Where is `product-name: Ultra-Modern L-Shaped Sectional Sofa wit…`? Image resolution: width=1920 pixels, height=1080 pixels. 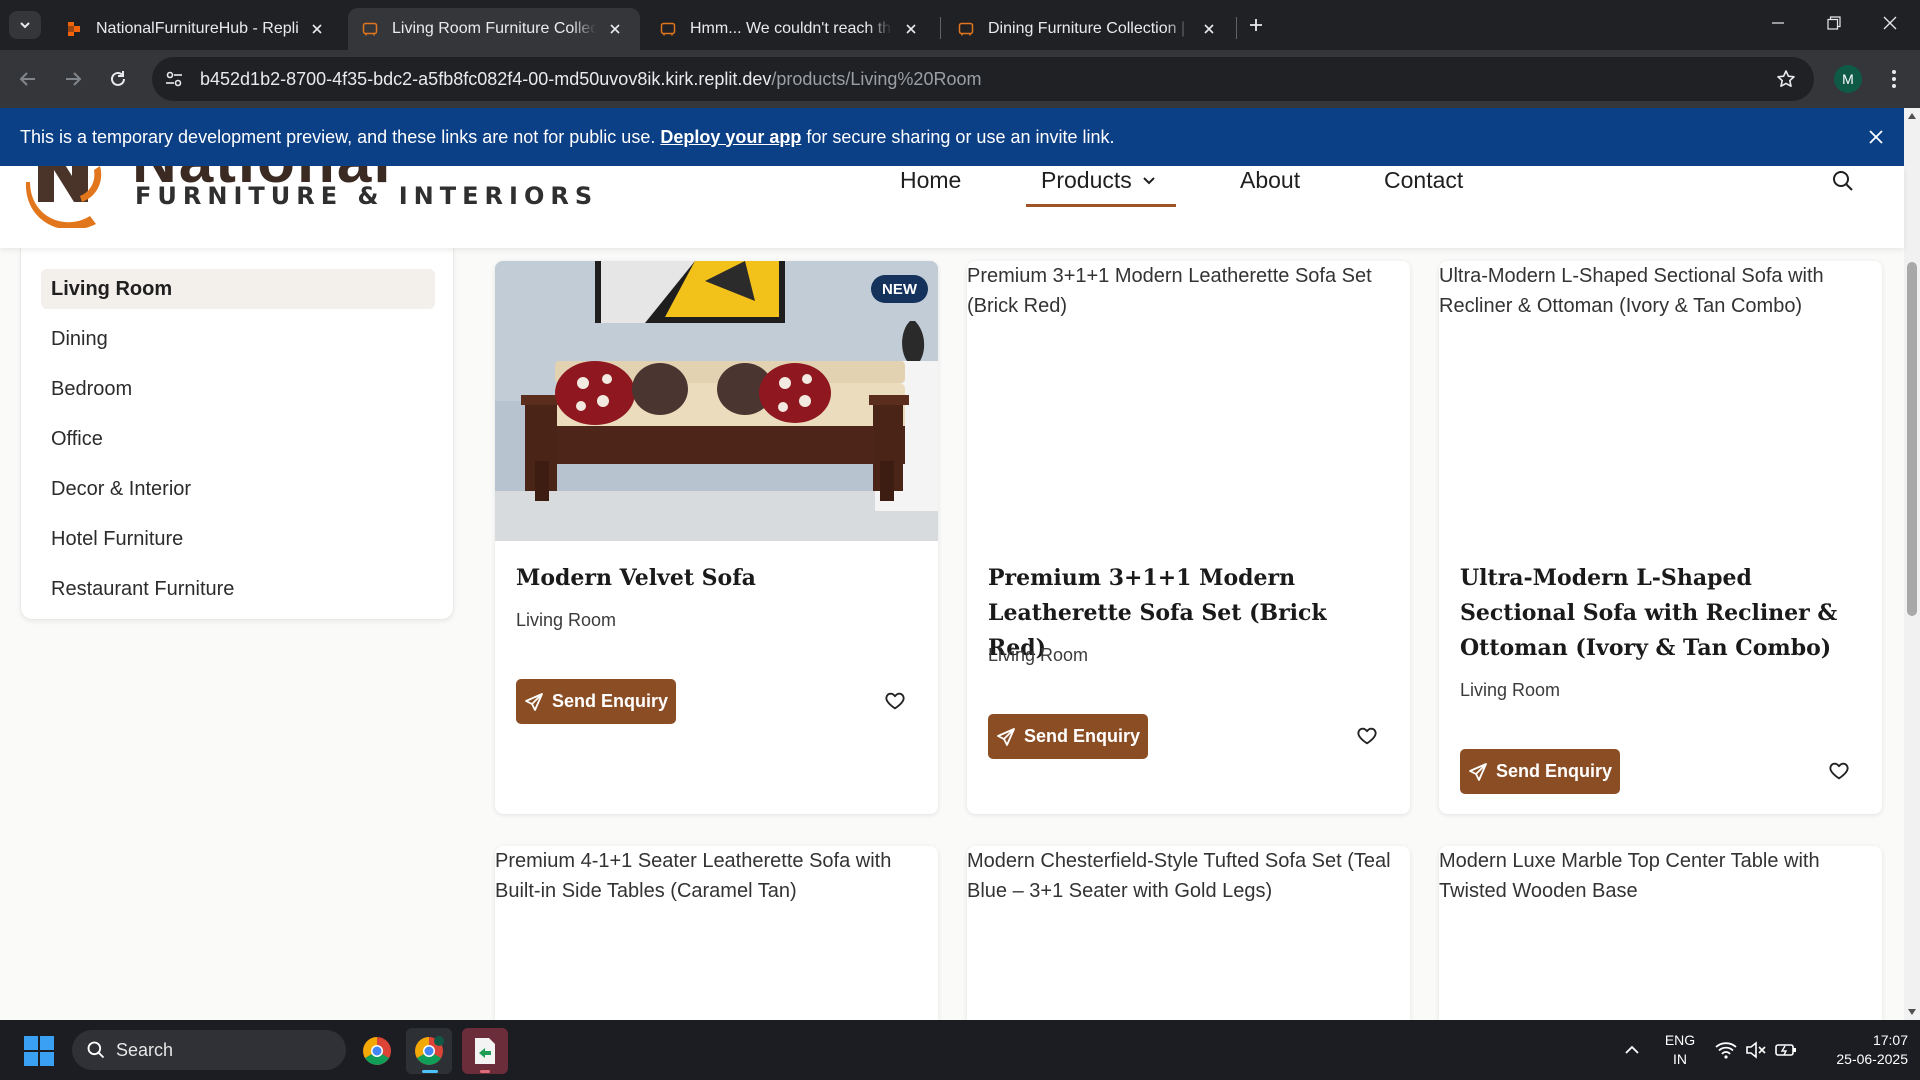
product-name: Ultra-Modern L-Shaped Sectional Sofa wit… is located at coordinates (1660, 613).